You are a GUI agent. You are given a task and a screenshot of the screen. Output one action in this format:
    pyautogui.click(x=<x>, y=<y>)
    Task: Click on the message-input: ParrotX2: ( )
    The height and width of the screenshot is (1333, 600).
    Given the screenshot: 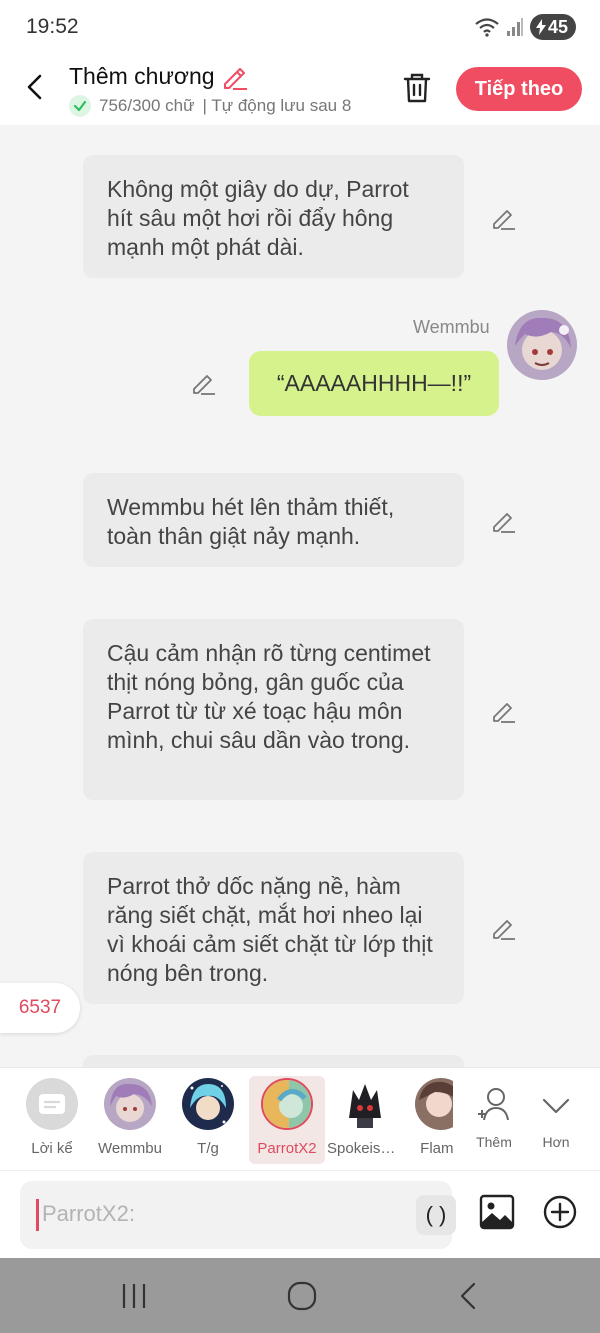 What is the action you would take?
    pyautogui.click(x=238, y=1215)
    